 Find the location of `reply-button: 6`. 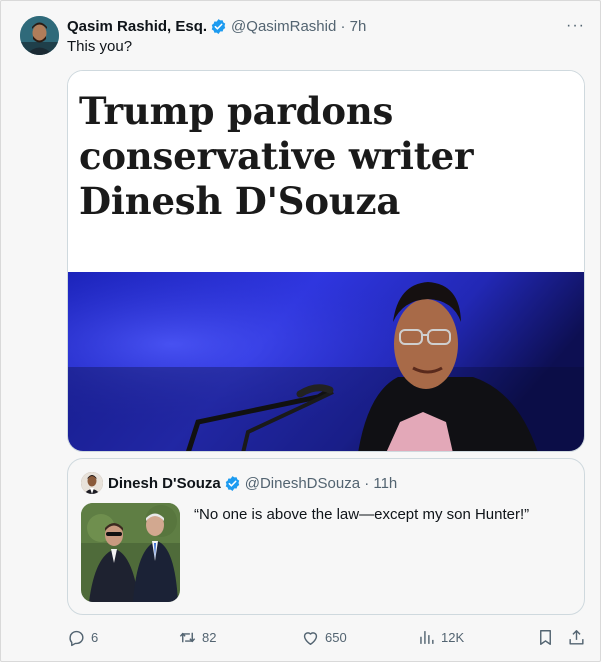

reply-button: 6 is located at coordinates (82, 637).